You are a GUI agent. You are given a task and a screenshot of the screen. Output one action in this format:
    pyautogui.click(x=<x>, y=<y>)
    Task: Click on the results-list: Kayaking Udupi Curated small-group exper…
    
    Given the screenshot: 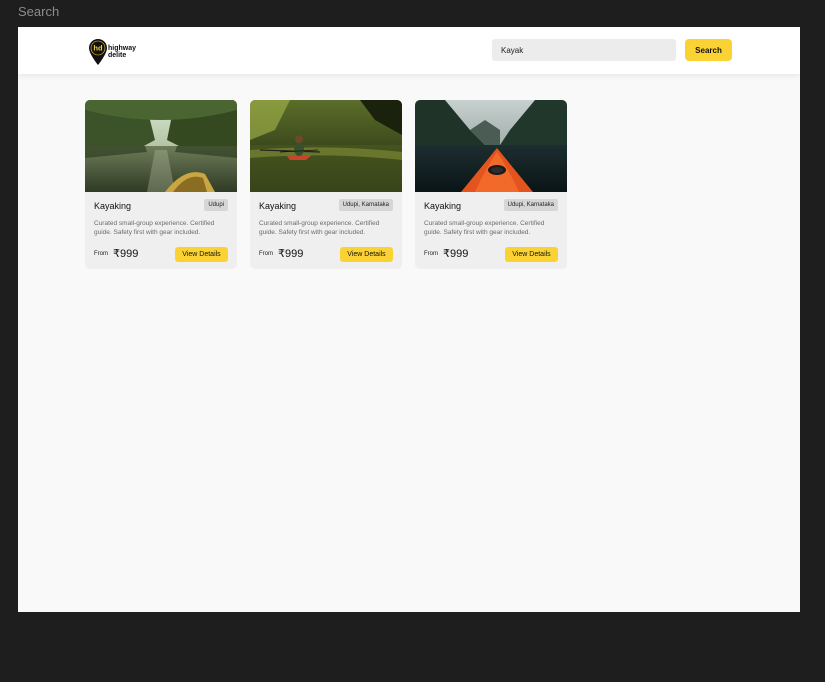 What is the action you would take?
    pyautogui.click(x=326, y=184)
    